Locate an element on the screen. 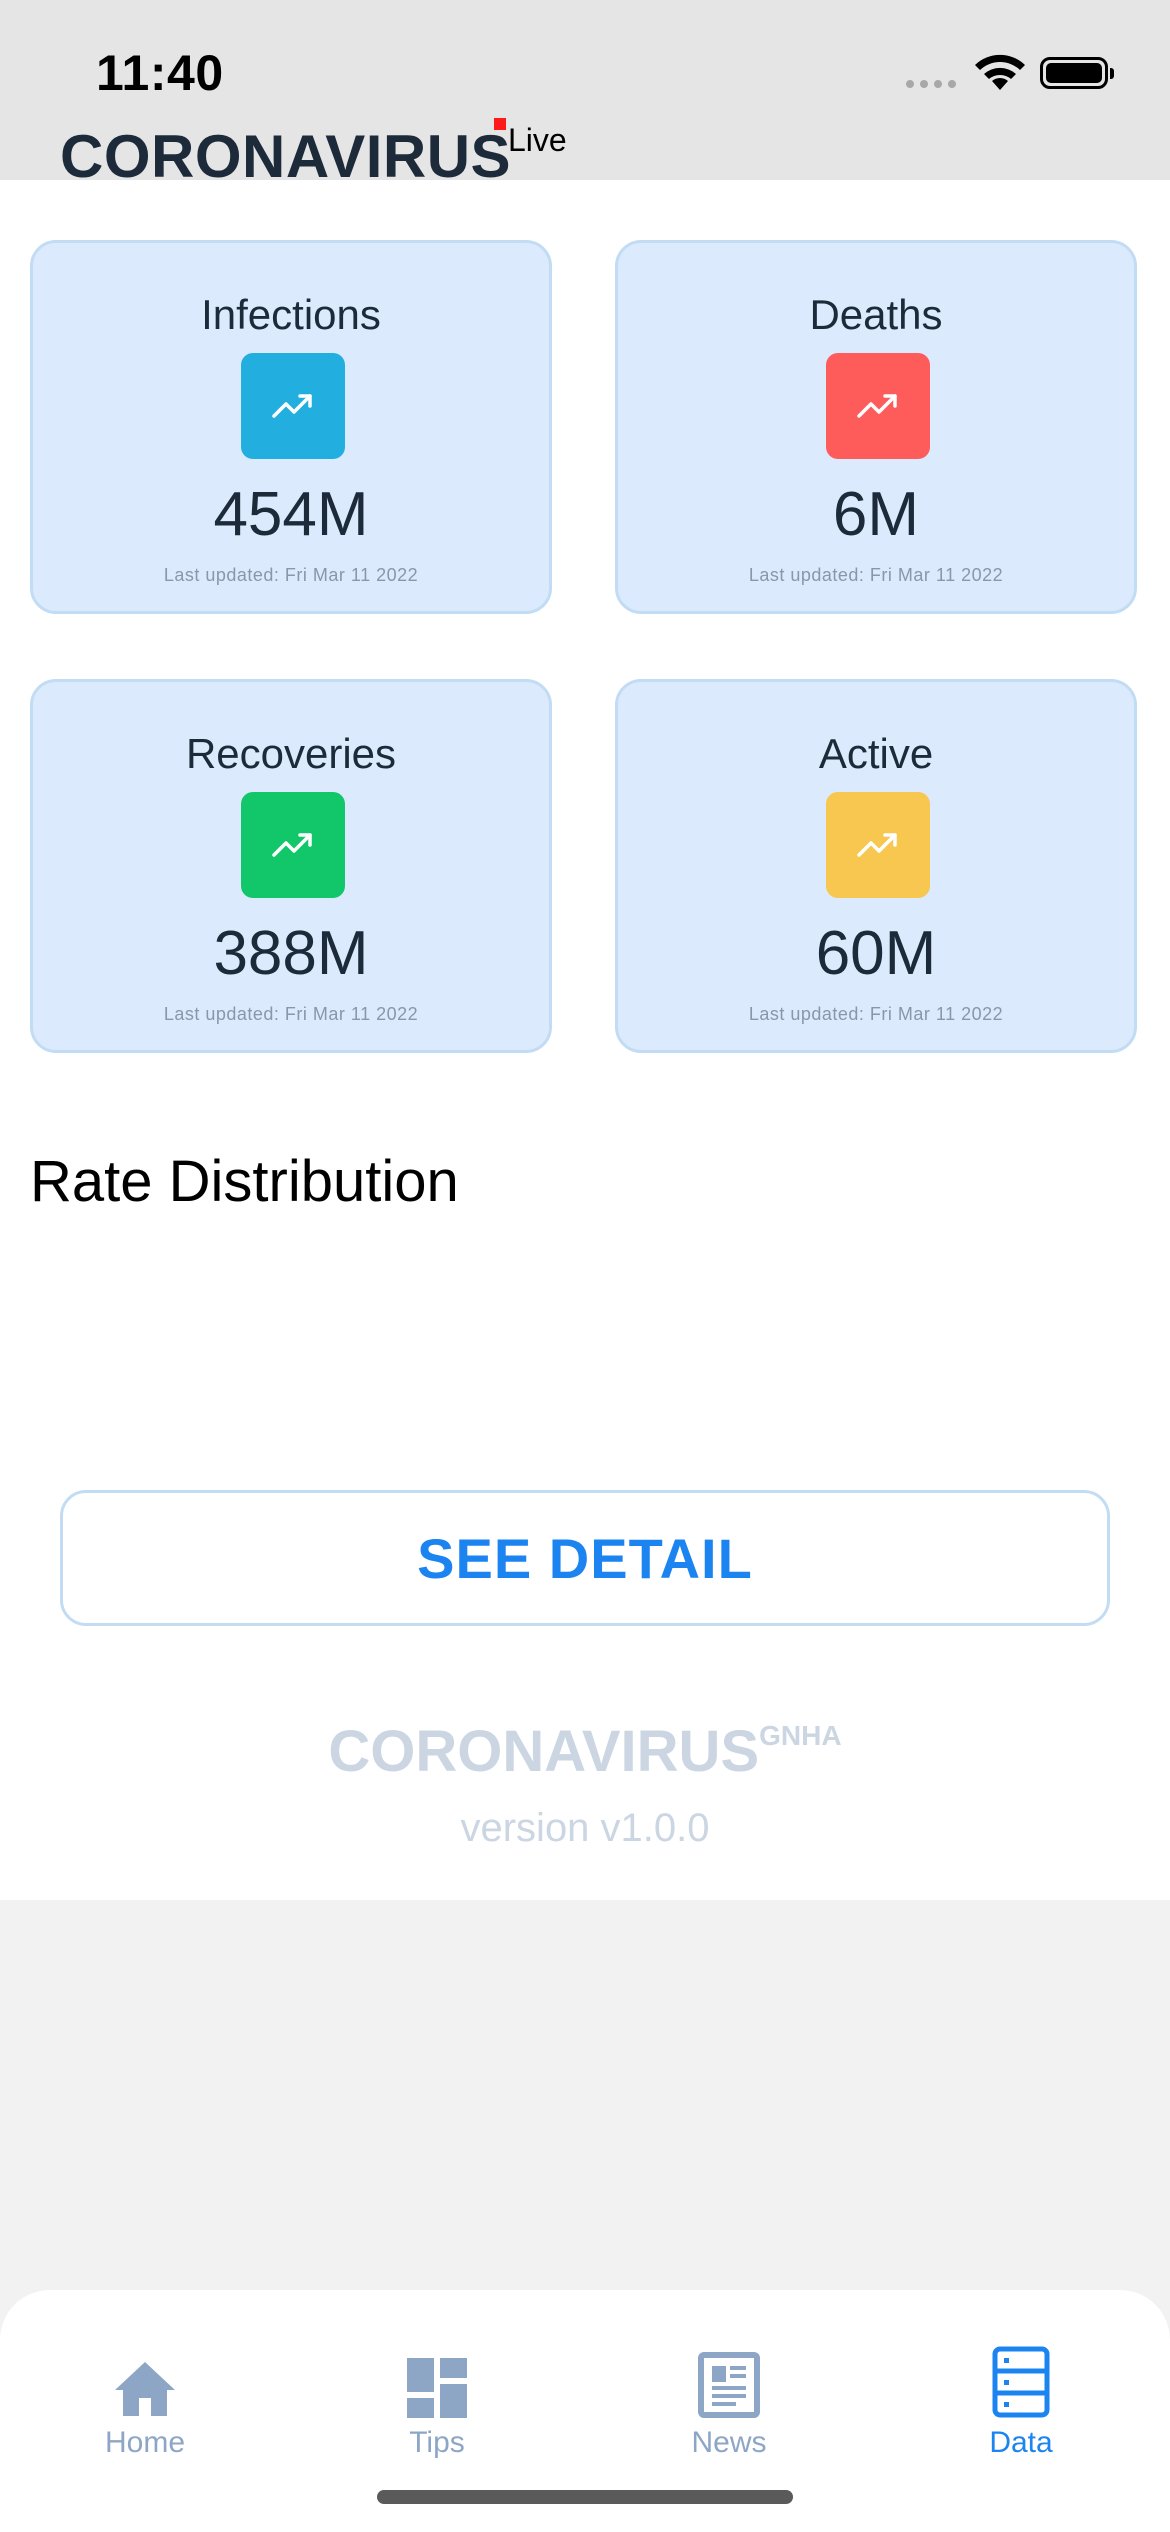  footer-brand: CORONAVIRUSGNHA is located at coordinates (585, 1751).